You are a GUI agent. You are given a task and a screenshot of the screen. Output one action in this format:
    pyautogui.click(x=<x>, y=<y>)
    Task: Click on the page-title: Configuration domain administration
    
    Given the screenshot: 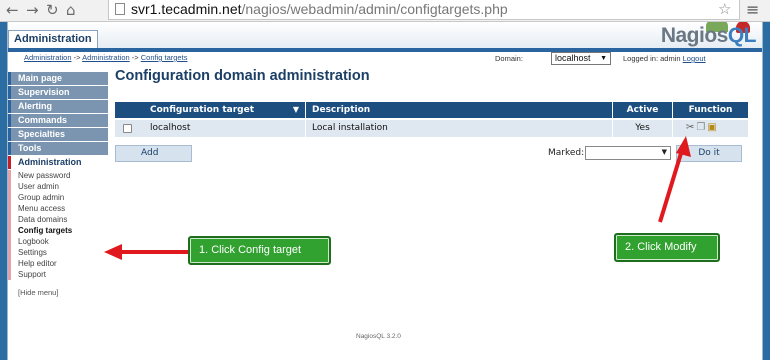 What is the action you would take?
    pyautogui.click(x=242, y=76)
    